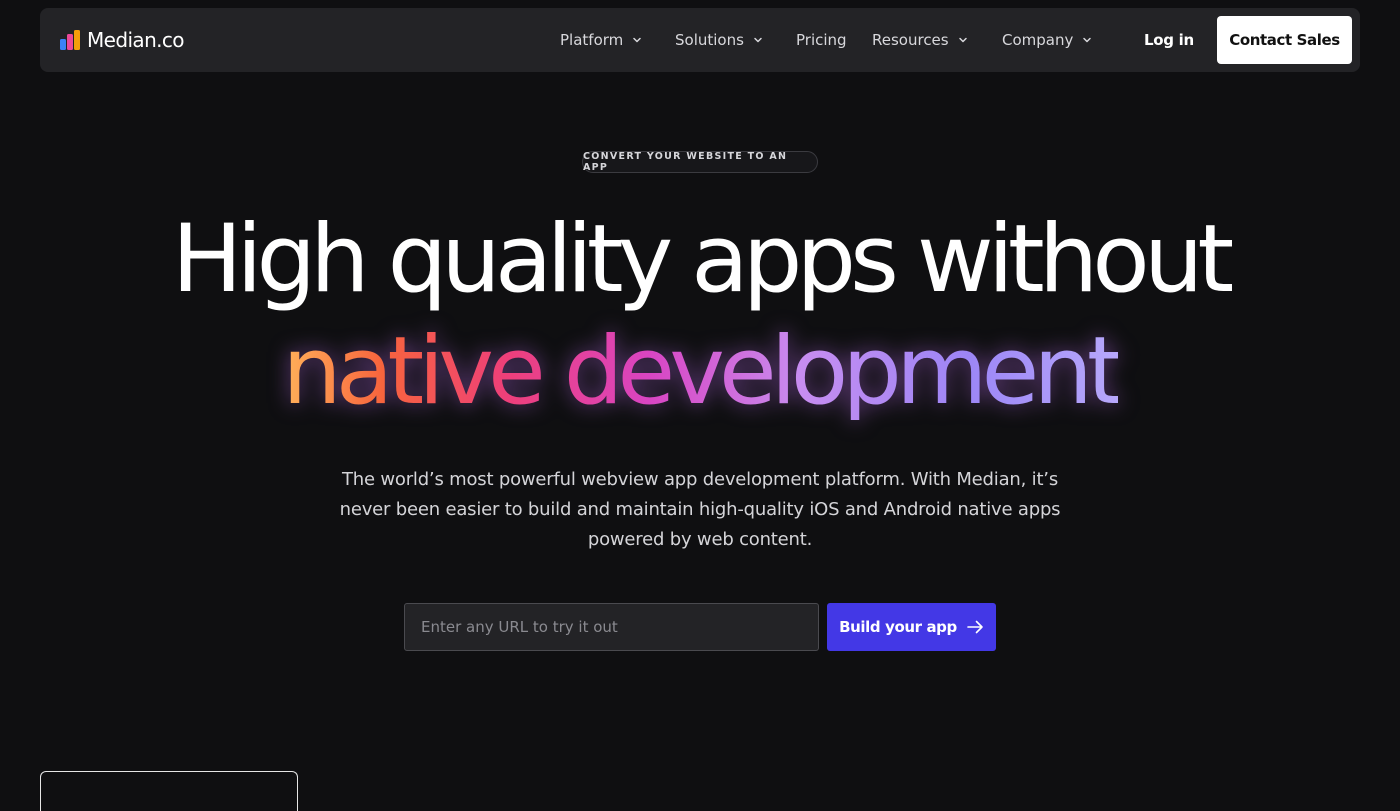  What do you see at coordinates (136, 40) in the screenshot?
I see `brand-name: Median.co` at bounding box center [136, 40].